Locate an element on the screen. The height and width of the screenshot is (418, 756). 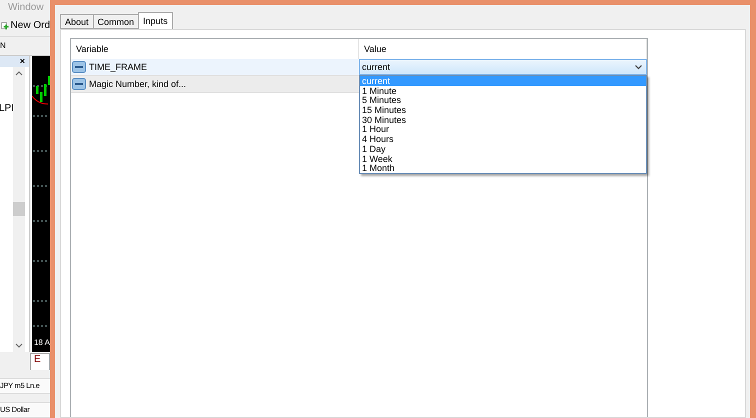
variable-name: TIME_FRAME is located at coordinates (118, 67).